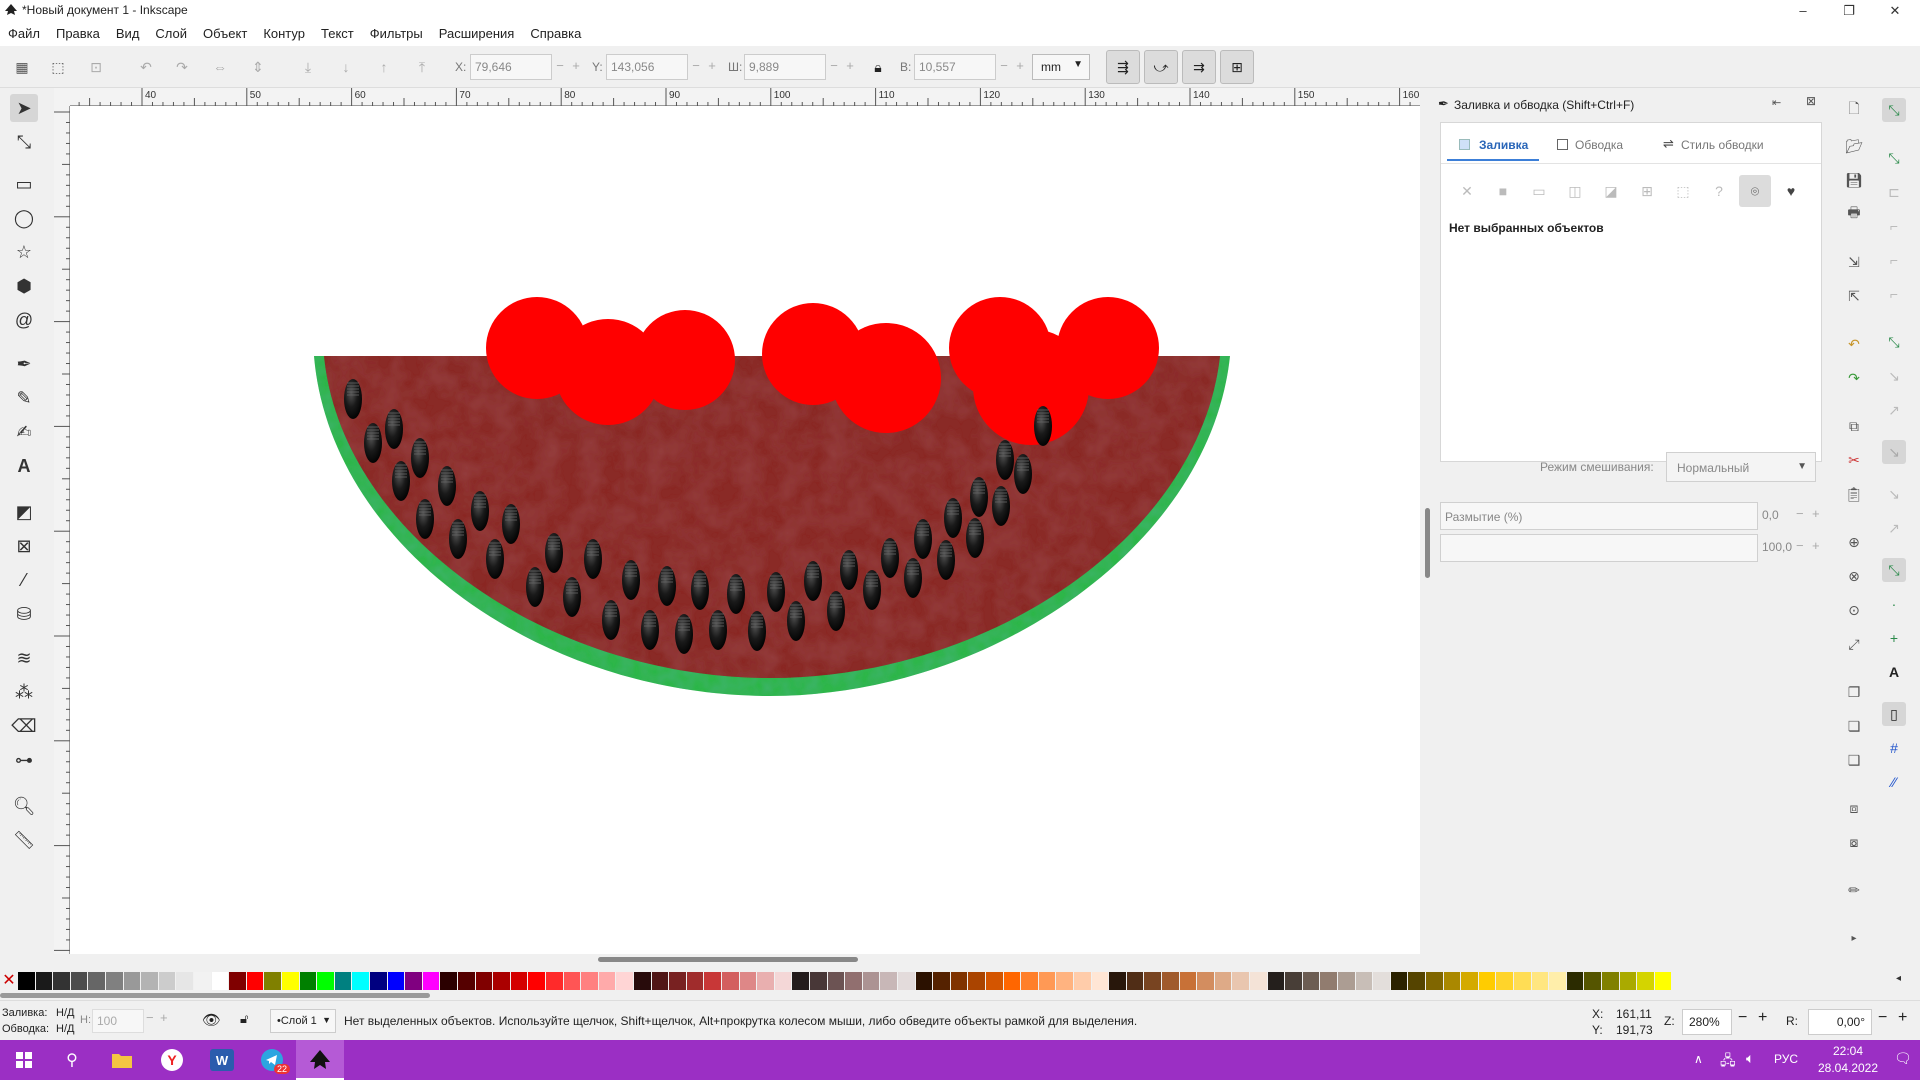  What do you see at coordinates (1854, 760) in the screenshot?
I see `unlink-clone-icon: ❑` at bounding box center [1854, 760].